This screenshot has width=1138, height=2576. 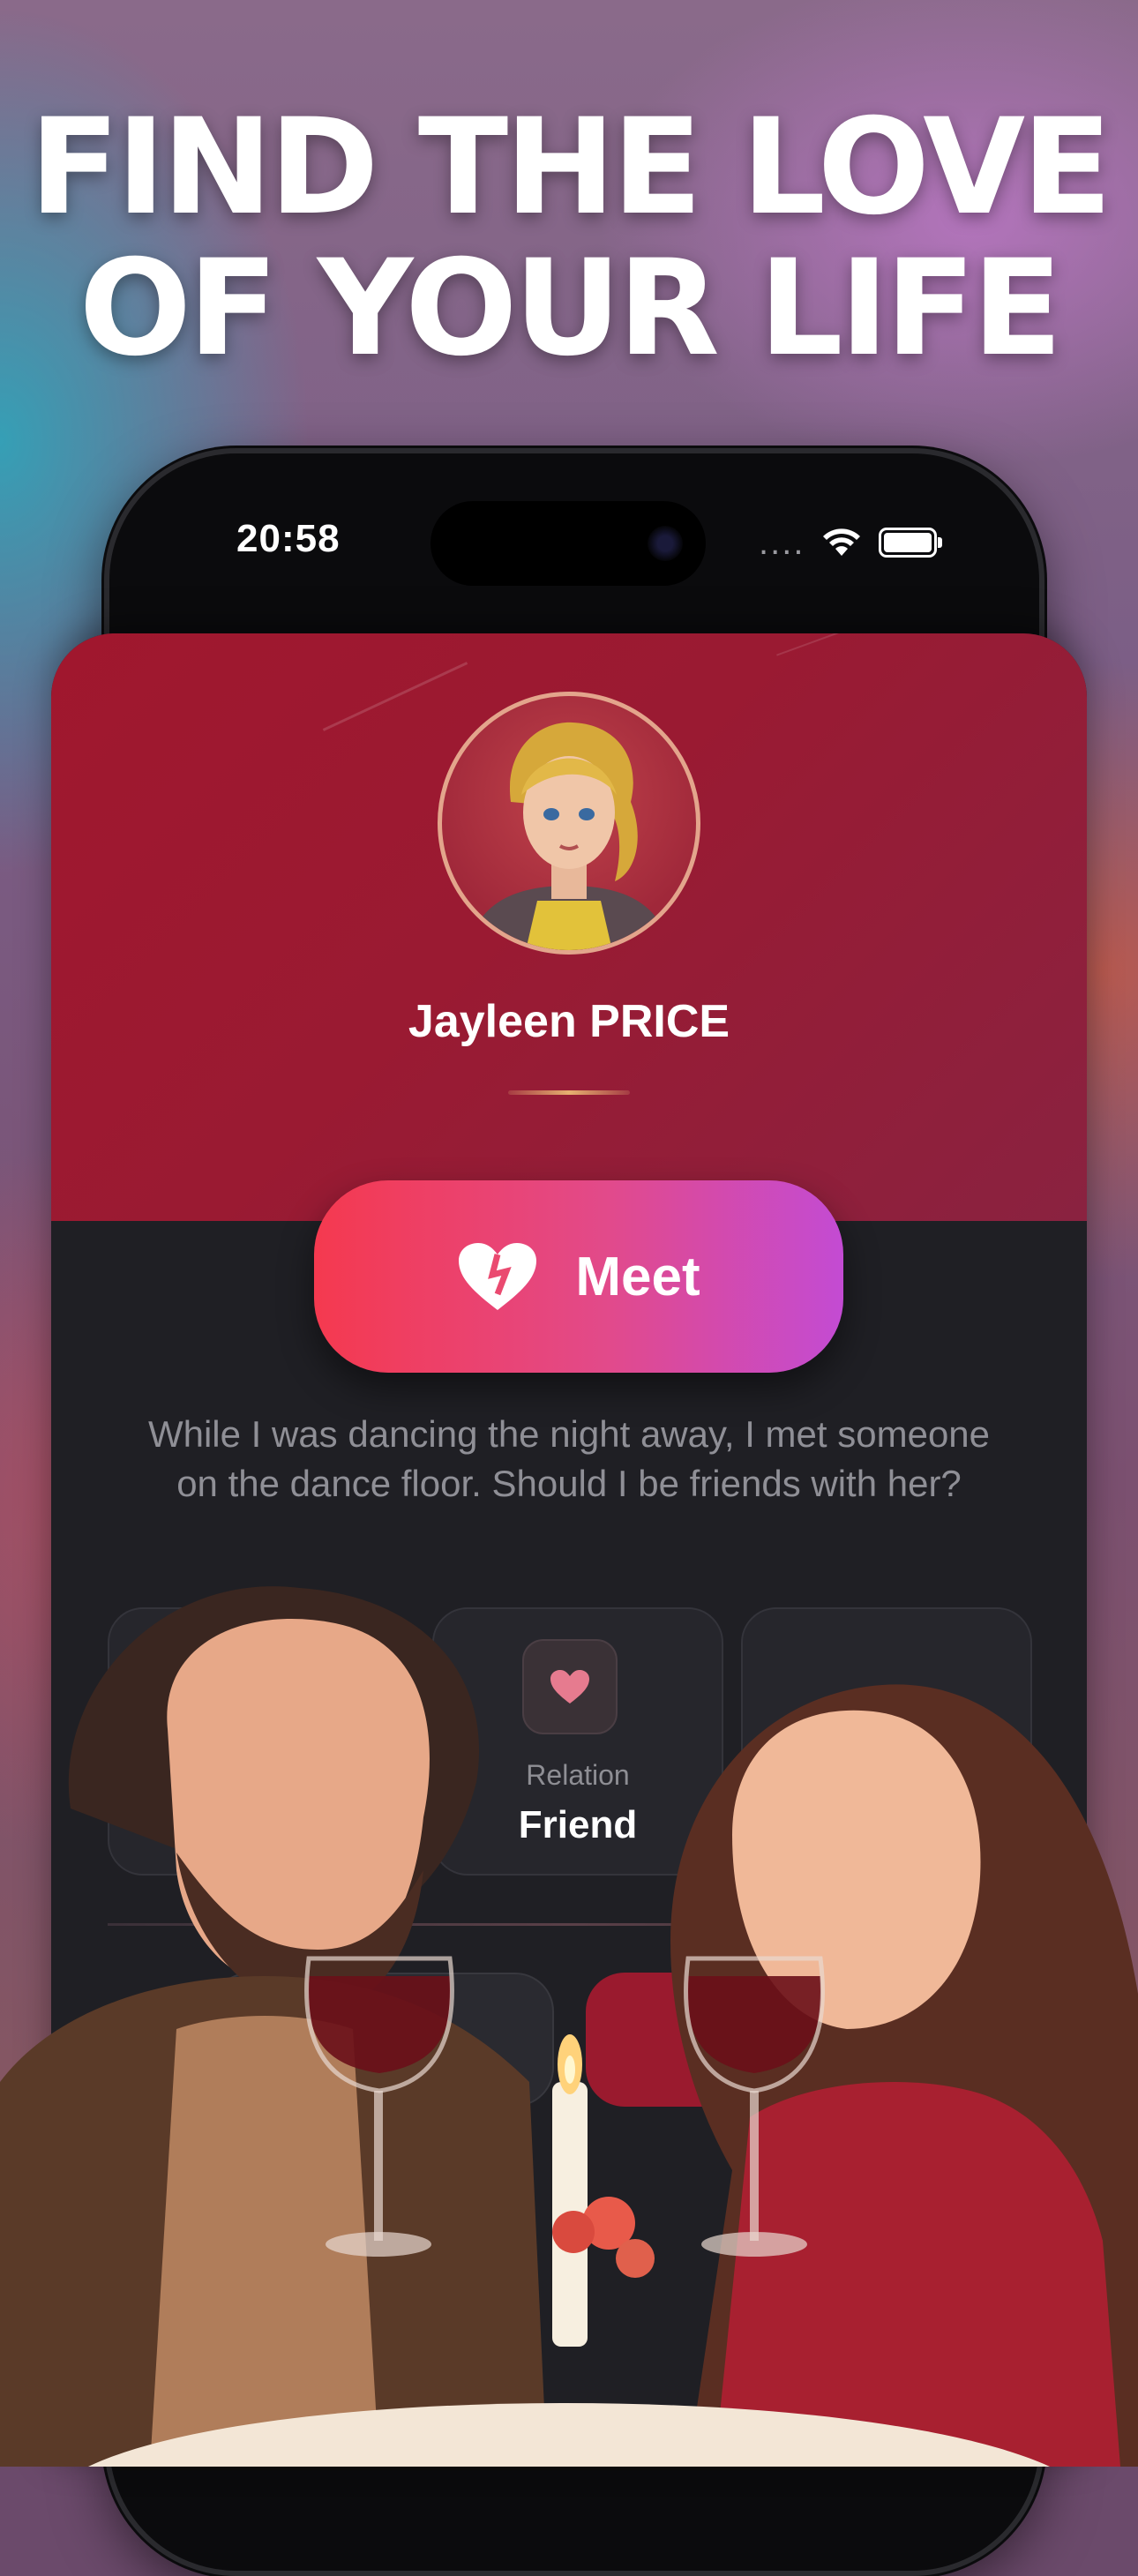 I want to click on headline-line-2: OF YOUR LIFE, so click(x=571, y=309).